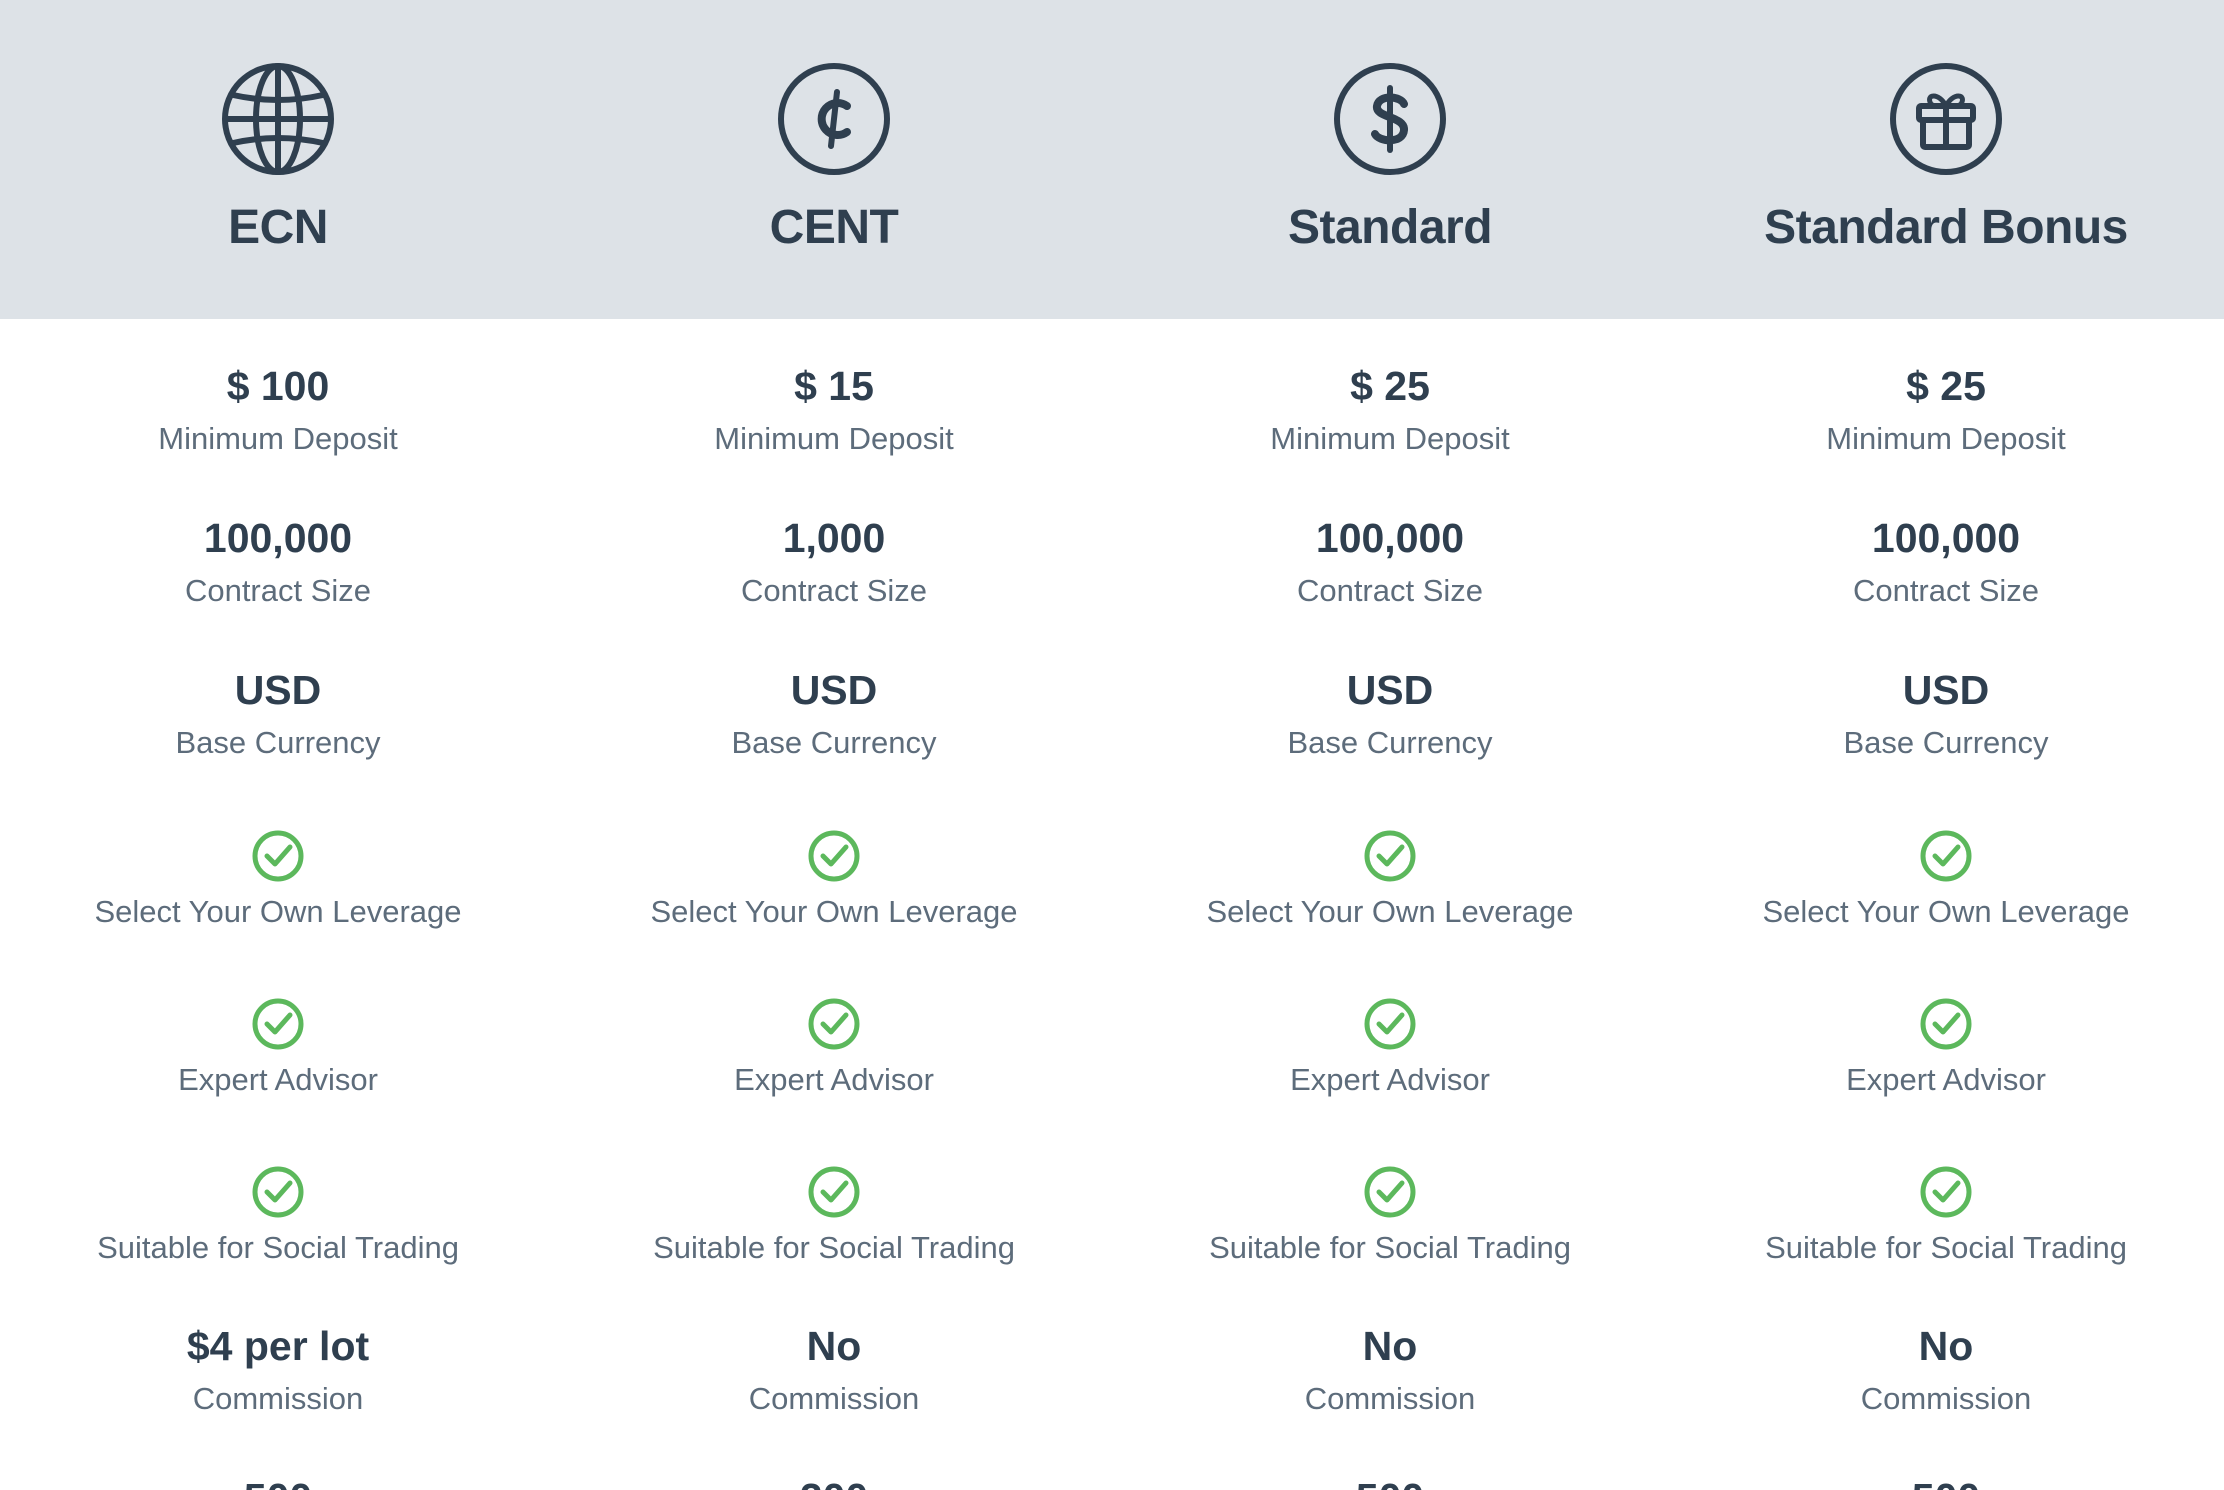  What do you see at coordinates (834, 386) in the screenshot?
I see `min-deposit-value: $ 15` at bounding box center [834, 386].